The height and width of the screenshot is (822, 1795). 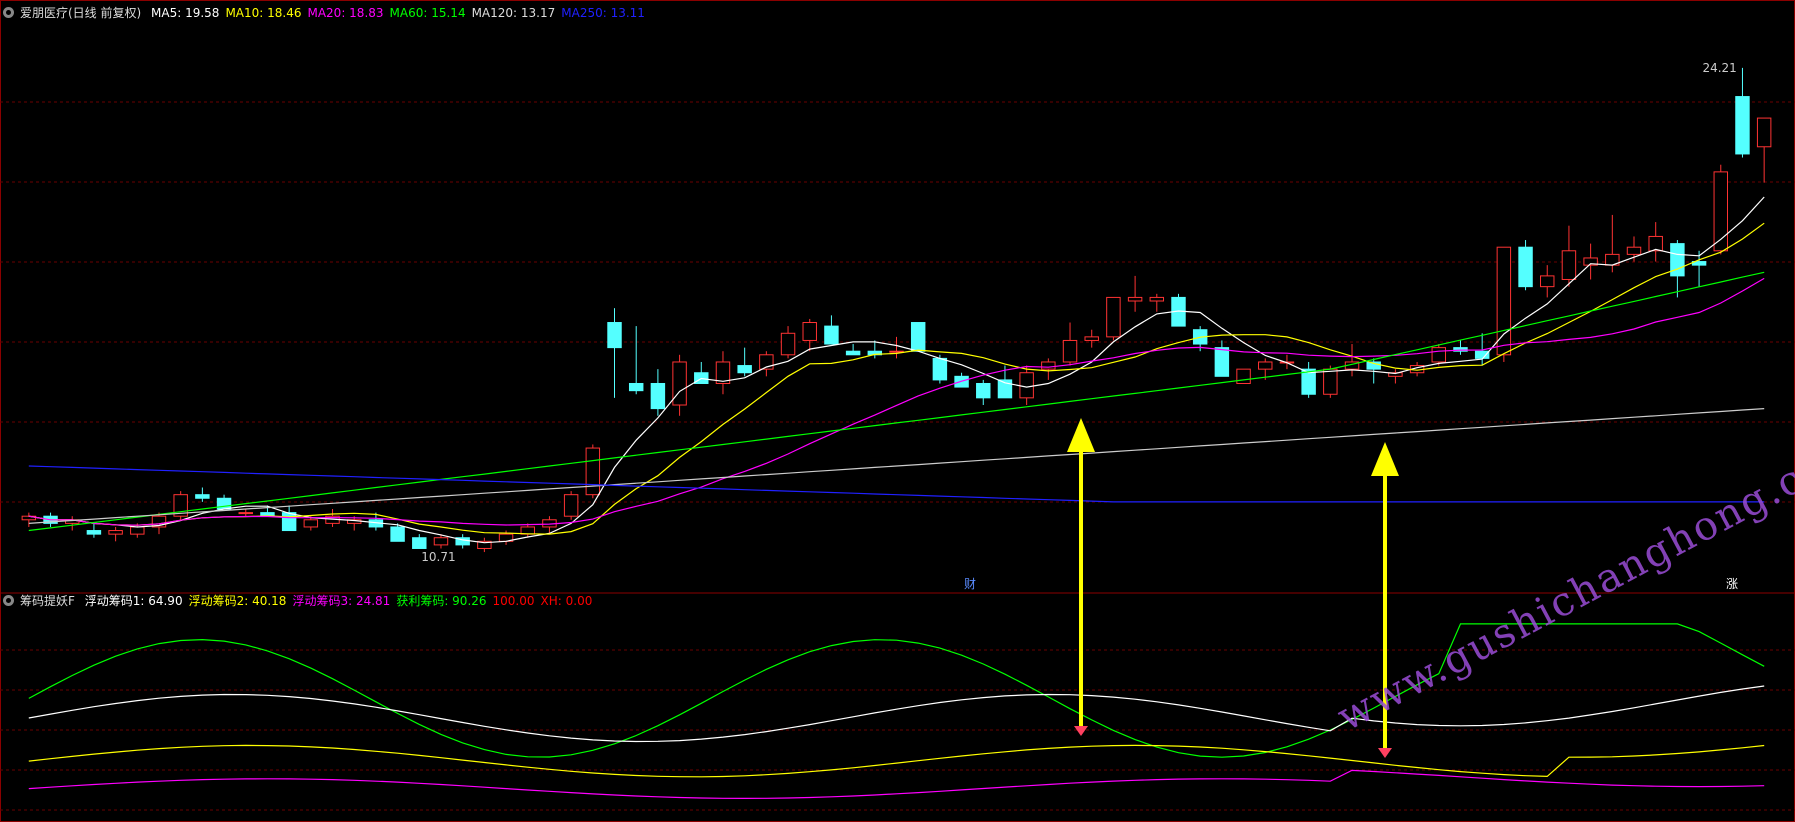 I want to click on sub-indicator: 浮动筹码1: 64.90, so click(x=133, y=601).